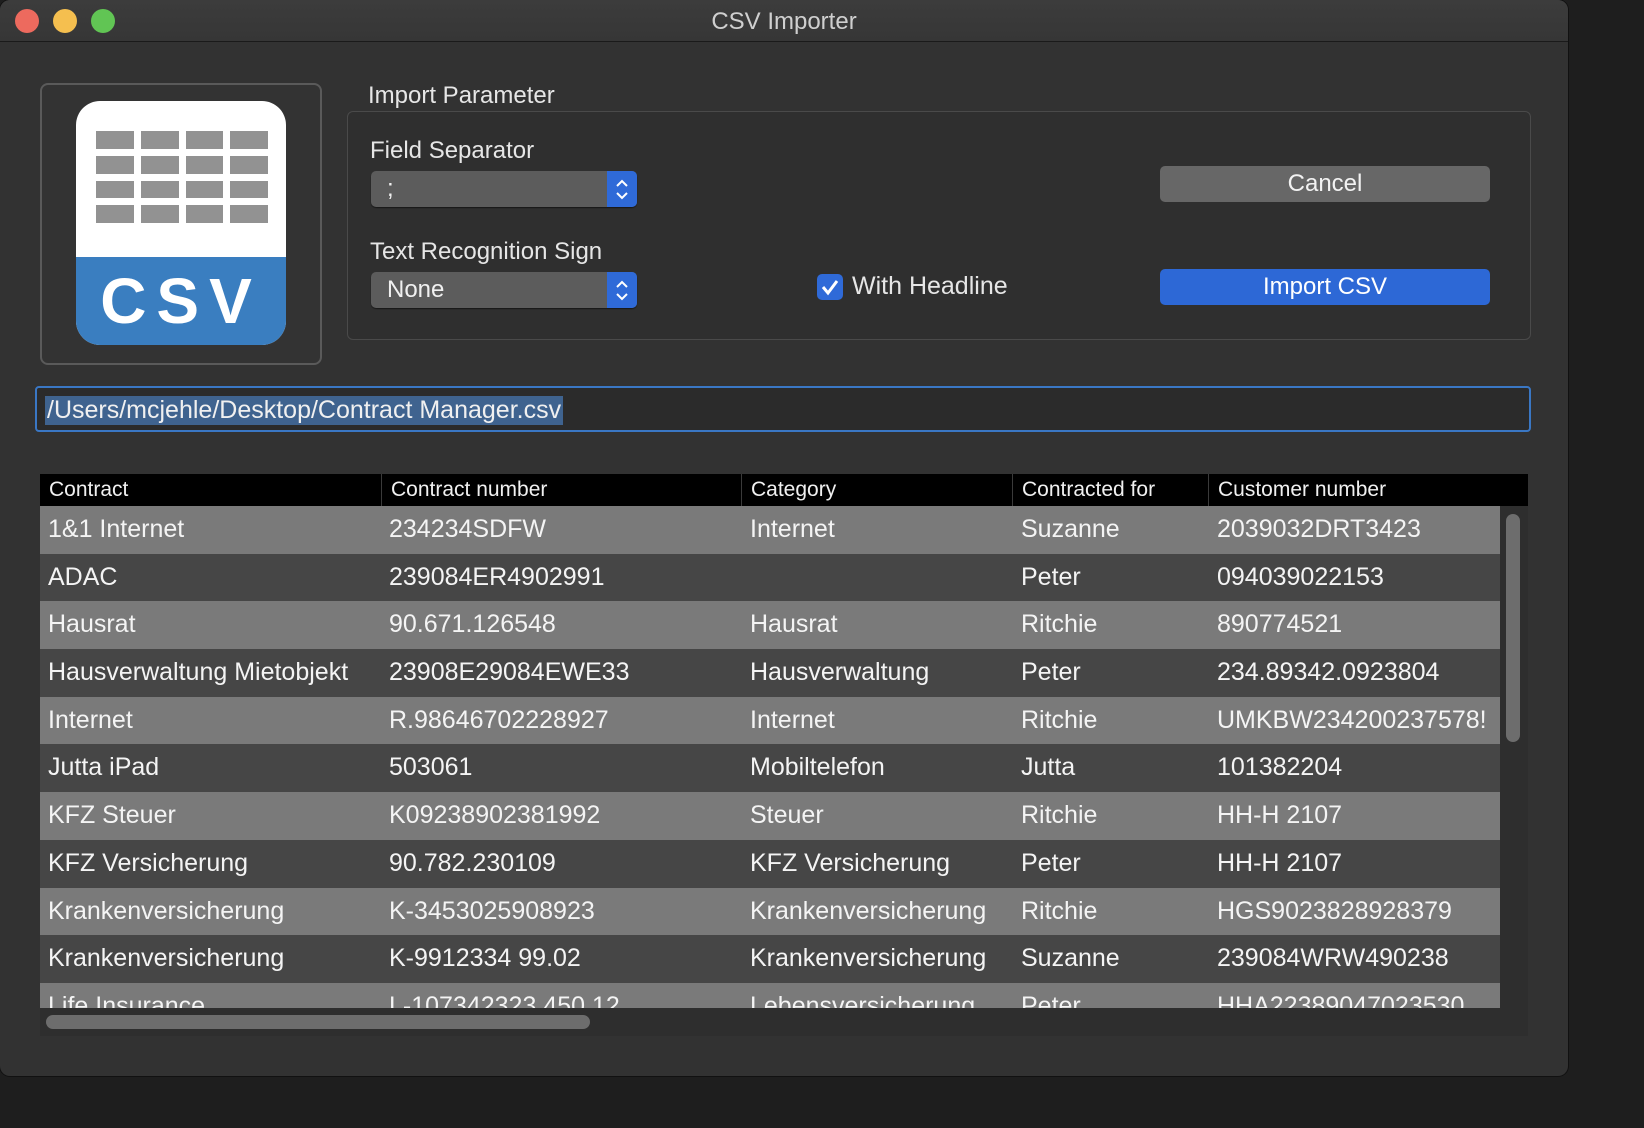 Image resolution: width=1644 pixels, height=1128 pixels. Describe the element at coordinates (127, 999) in the screenshot. I see `cell-contract: Life Insurance` at that location.